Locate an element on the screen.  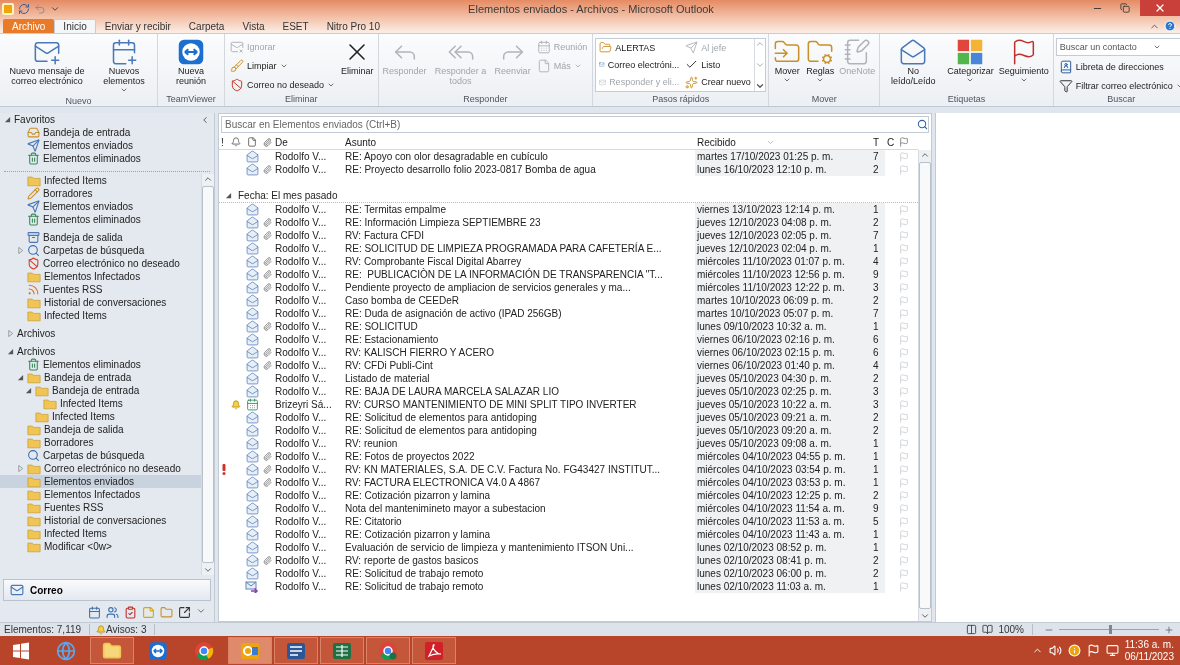
ribbon-tab: Nitro Pro 10 is located at coordinates (353, 26).